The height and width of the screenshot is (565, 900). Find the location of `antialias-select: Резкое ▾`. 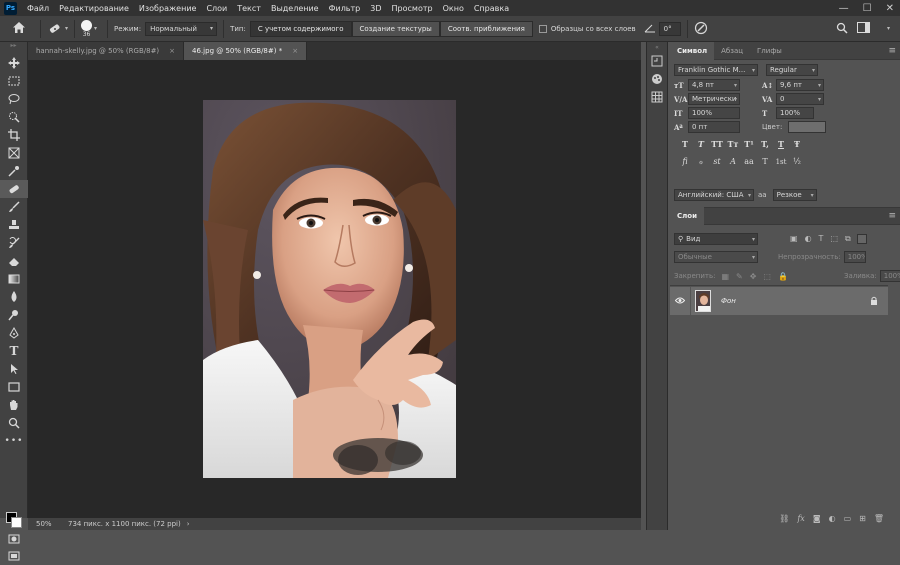

antialias-select: Резкое ▾ is located at coordinates (794, 195).